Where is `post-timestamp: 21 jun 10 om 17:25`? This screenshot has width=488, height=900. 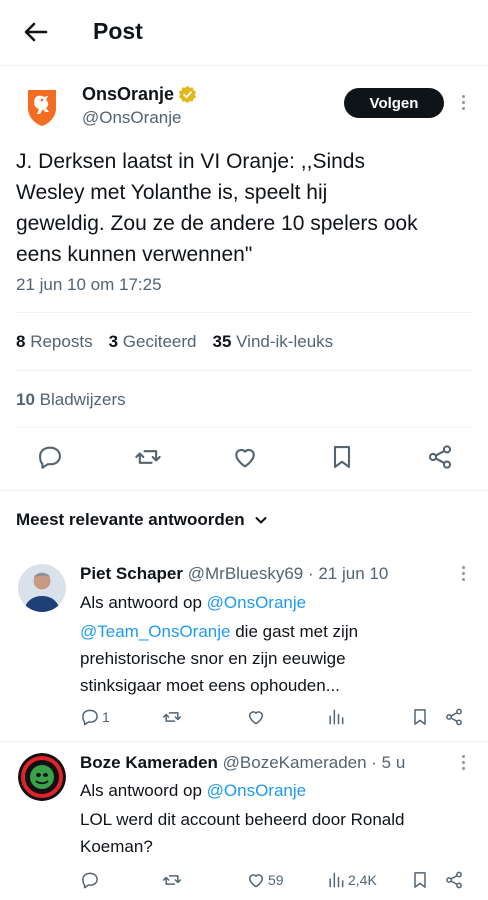
post-timestamp: 21 jun 10 om 17:25 is located at coordinates (89, 285).